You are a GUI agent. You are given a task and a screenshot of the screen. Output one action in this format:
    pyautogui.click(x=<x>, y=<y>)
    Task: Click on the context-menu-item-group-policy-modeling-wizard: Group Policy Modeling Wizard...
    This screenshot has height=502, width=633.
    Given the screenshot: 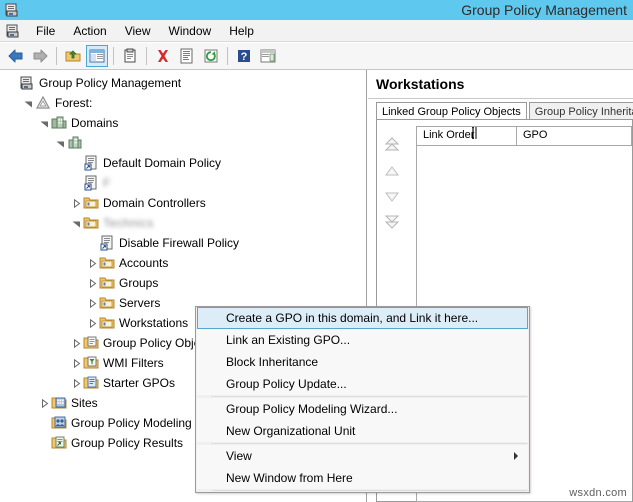 What is the action you would take?
    pyautogui.click(x=362, y=409)
    